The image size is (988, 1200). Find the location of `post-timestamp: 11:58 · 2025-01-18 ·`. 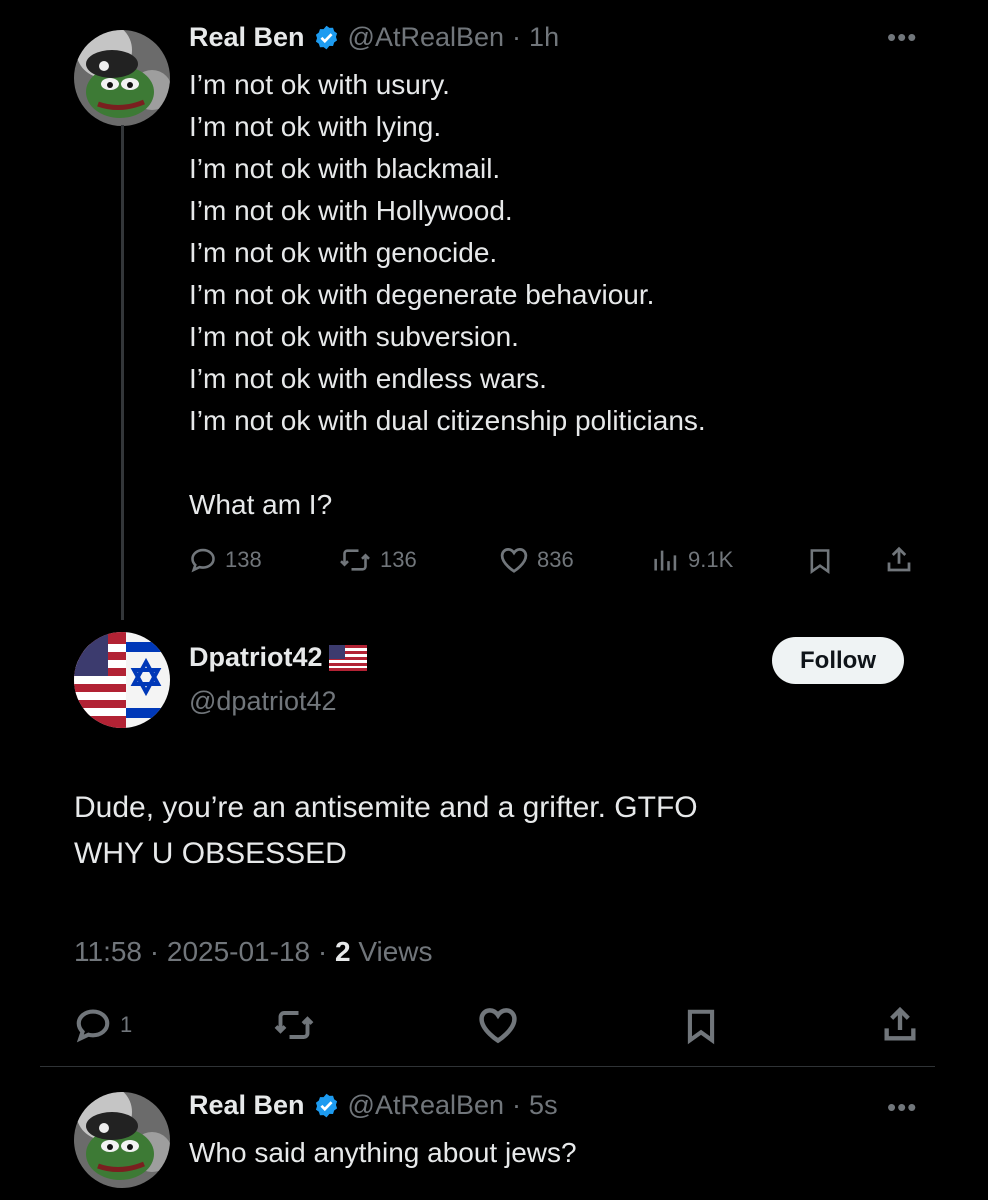

post-timestamp: 11:58 · 2025-01-18 · is located at coordinates (204, 951).